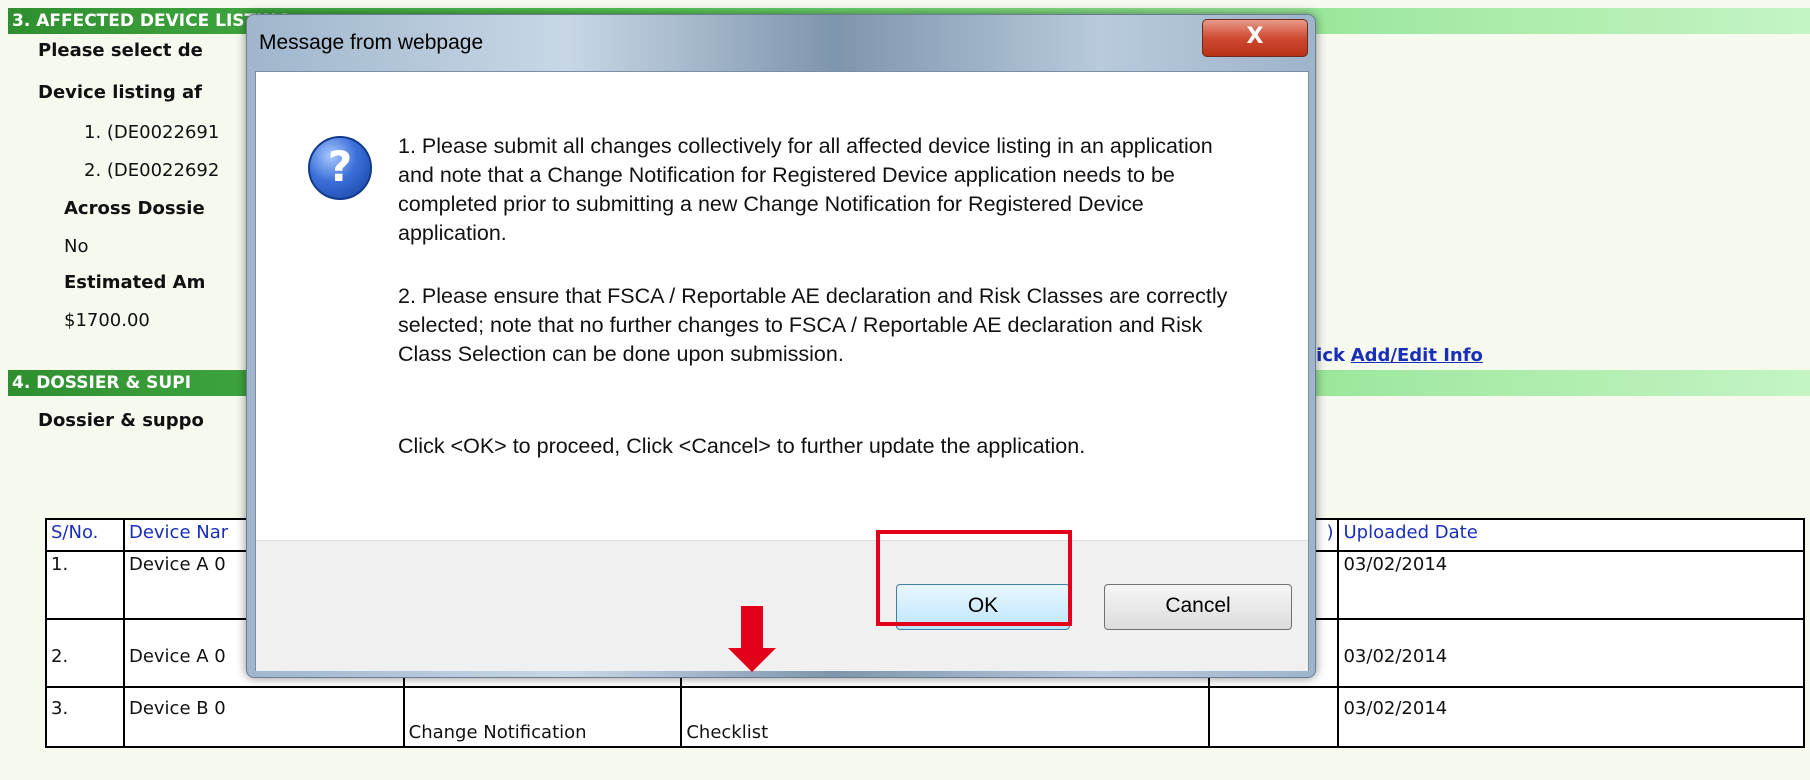  I want to click on device-item-1: 1. (DE0022691, so click(152, 132).